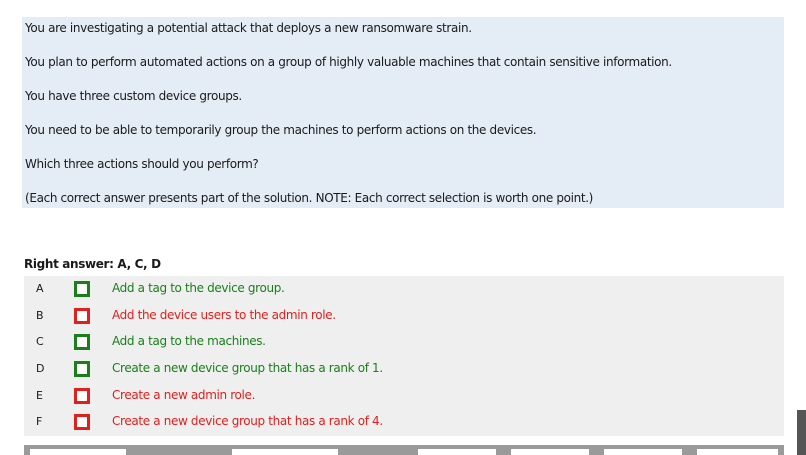 The width and height of the screenshot is (806, 455). What do you see at coordinates (133, 96) in the screenshot?
I see `question-line-3: You have three custom device groups.` at bounding box center [133, 96].